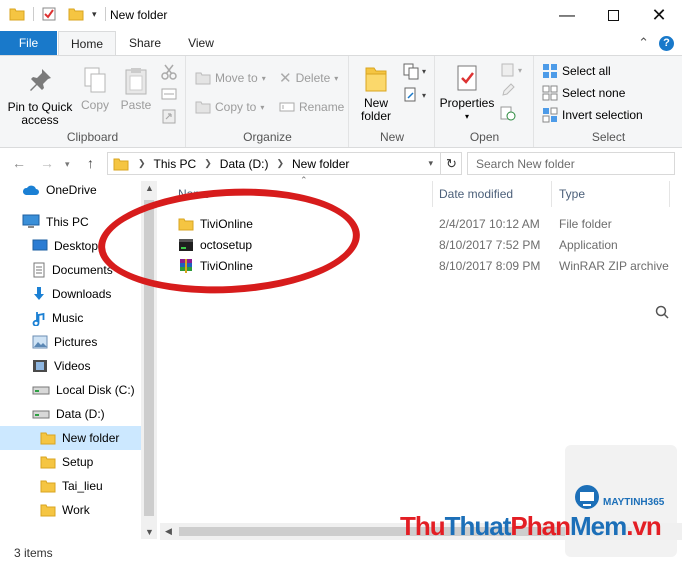 This screenshot has width=682, height=565. What do you see at coordinates (136, 89) in the screenshot?
I see `paste-button: Paste` at bounding box center [136, 89].